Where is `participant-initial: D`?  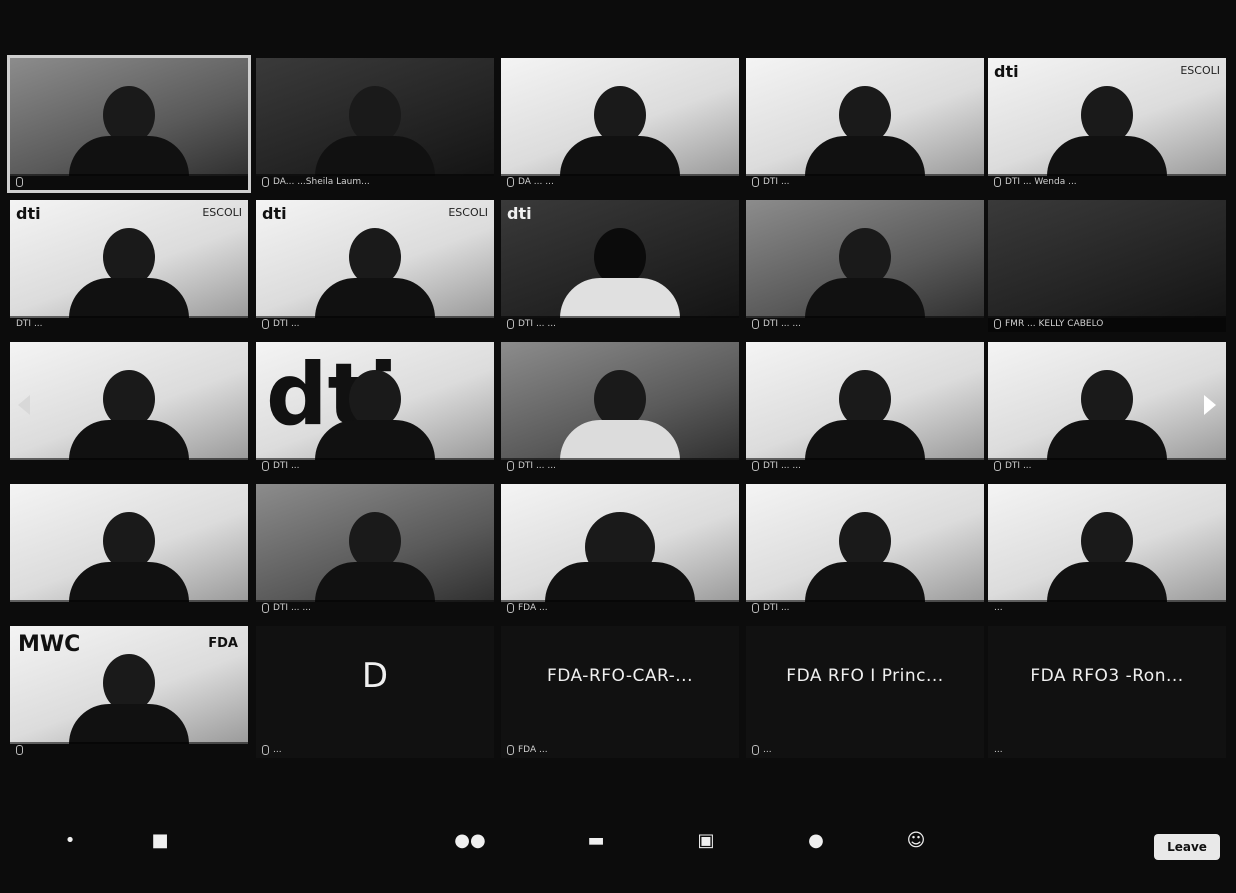 participant-initial: D is located at coordinates (375, 676).